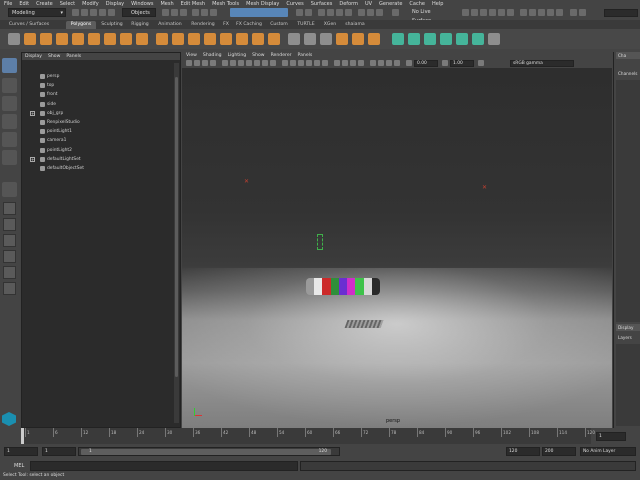  What do you see at coordinates (462, 63) in the screenshot?
I see `gamma-field: 1.00` at bounding box center [462, 63].